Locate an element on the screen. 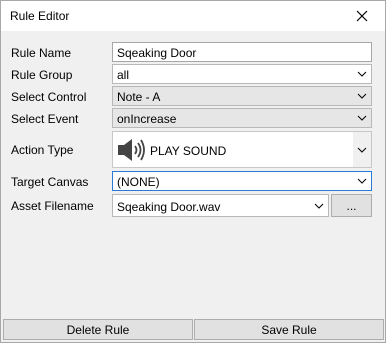 Image resolution: width=386 pixels, height=343 pixels. close-icon is located at coordinates (362, 16).